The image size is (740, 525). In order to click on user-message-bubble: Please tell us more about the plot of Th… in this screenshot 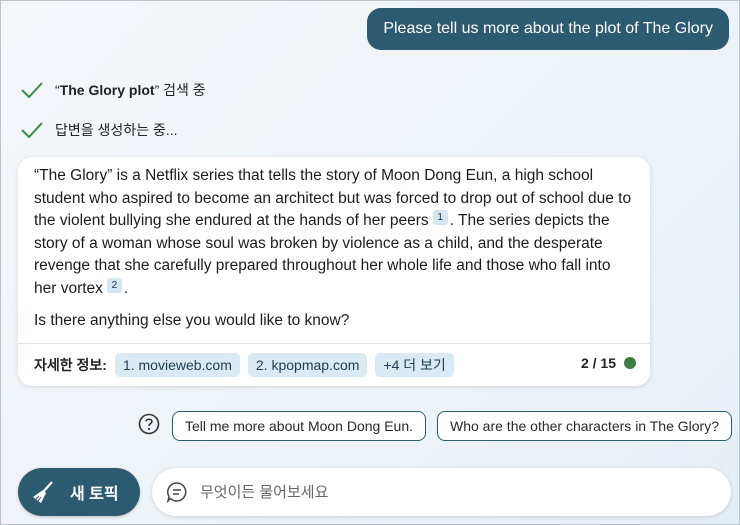, I will do `click(548, 29)`.